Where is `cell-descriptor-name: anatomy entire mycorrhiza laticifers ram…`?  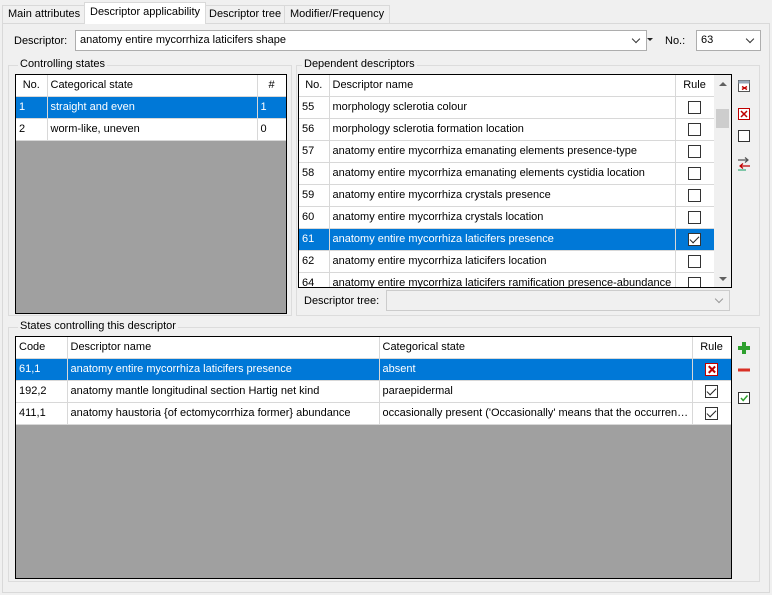
cell-descriptor-name: anatomy entire mycorrhiza laticifers ram… is located at coordinates (502, 279).